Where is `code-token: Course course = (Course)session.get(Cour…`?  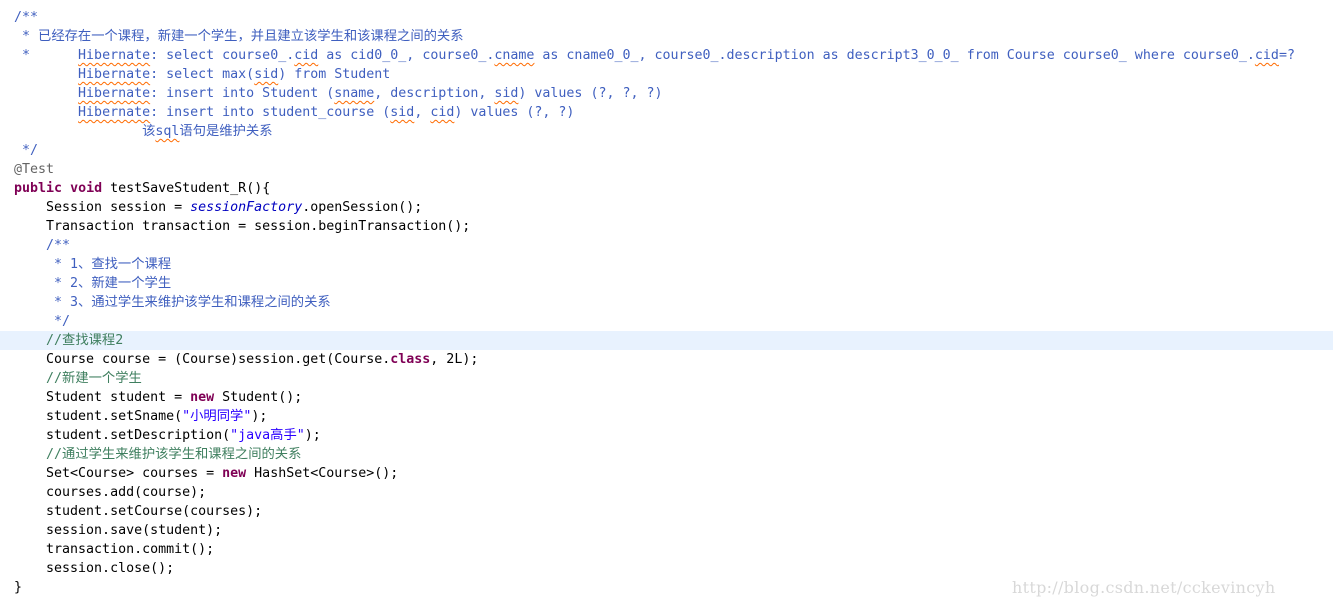 code-token: Course course = (Course)session.get(Cour… is located at coordinates (202, 359).